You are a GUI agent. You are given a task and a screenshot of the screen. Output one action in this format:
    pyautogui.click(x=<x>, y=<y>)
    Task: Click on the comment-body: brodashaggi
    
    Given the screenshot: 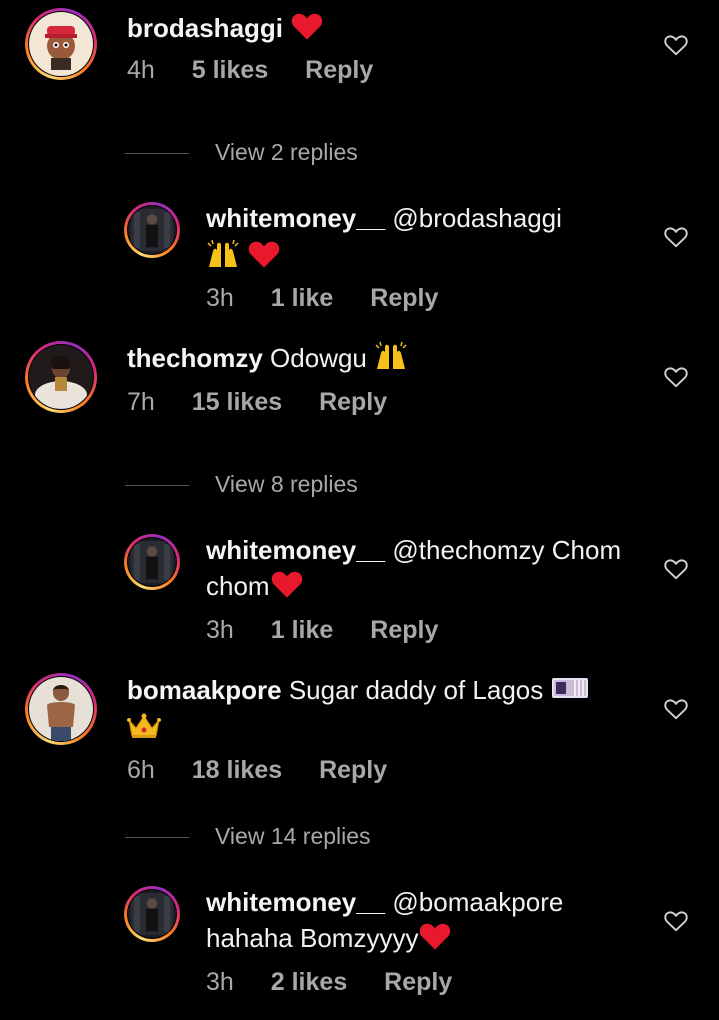 What is the action you would take?
    pyautogui.click(x=225, y=30)
    